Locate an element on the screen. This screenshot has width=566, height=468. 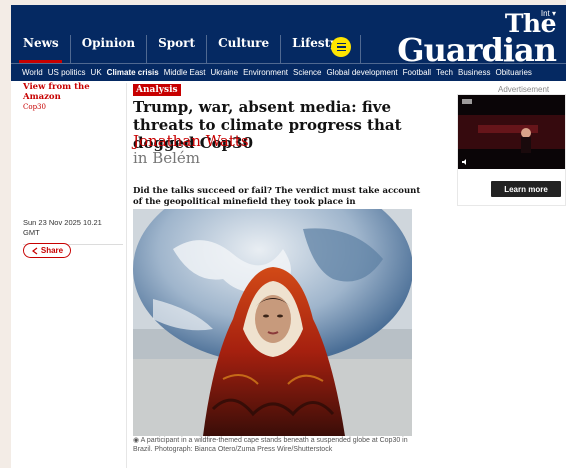
learn-more-button: Learn more is located at coordinates (526, 189).